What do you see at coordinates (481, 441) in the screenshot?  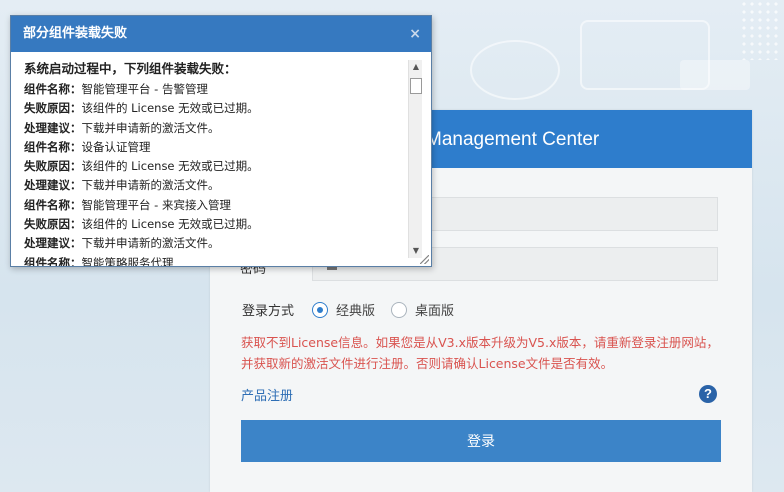 I see `login-button: 登录` at bounding box center [481, 441].